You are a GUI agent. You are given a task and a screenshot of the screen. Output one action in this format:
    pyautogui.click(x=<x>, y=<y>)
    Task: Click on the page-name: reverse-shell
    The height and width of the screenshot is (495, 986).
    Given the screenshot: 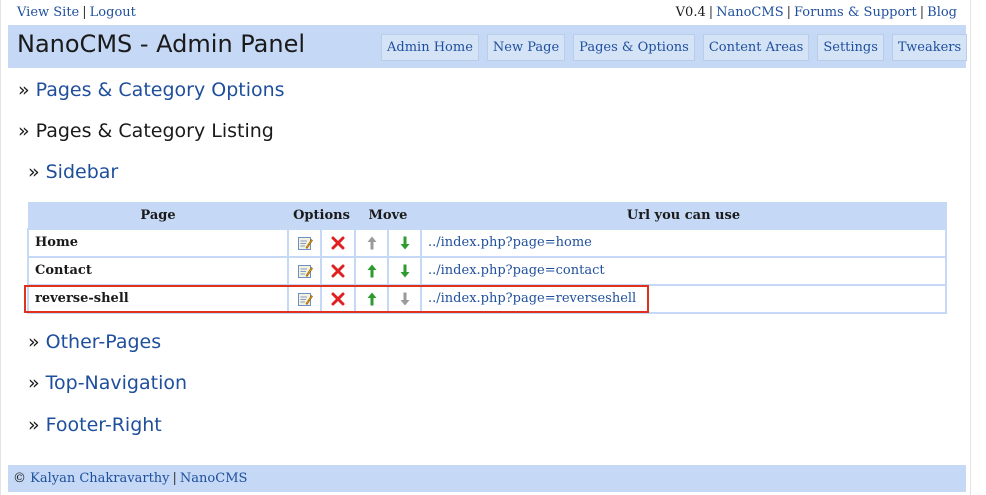 What is the action you would take?
    pyautogui.click(x=158, y=298)
    